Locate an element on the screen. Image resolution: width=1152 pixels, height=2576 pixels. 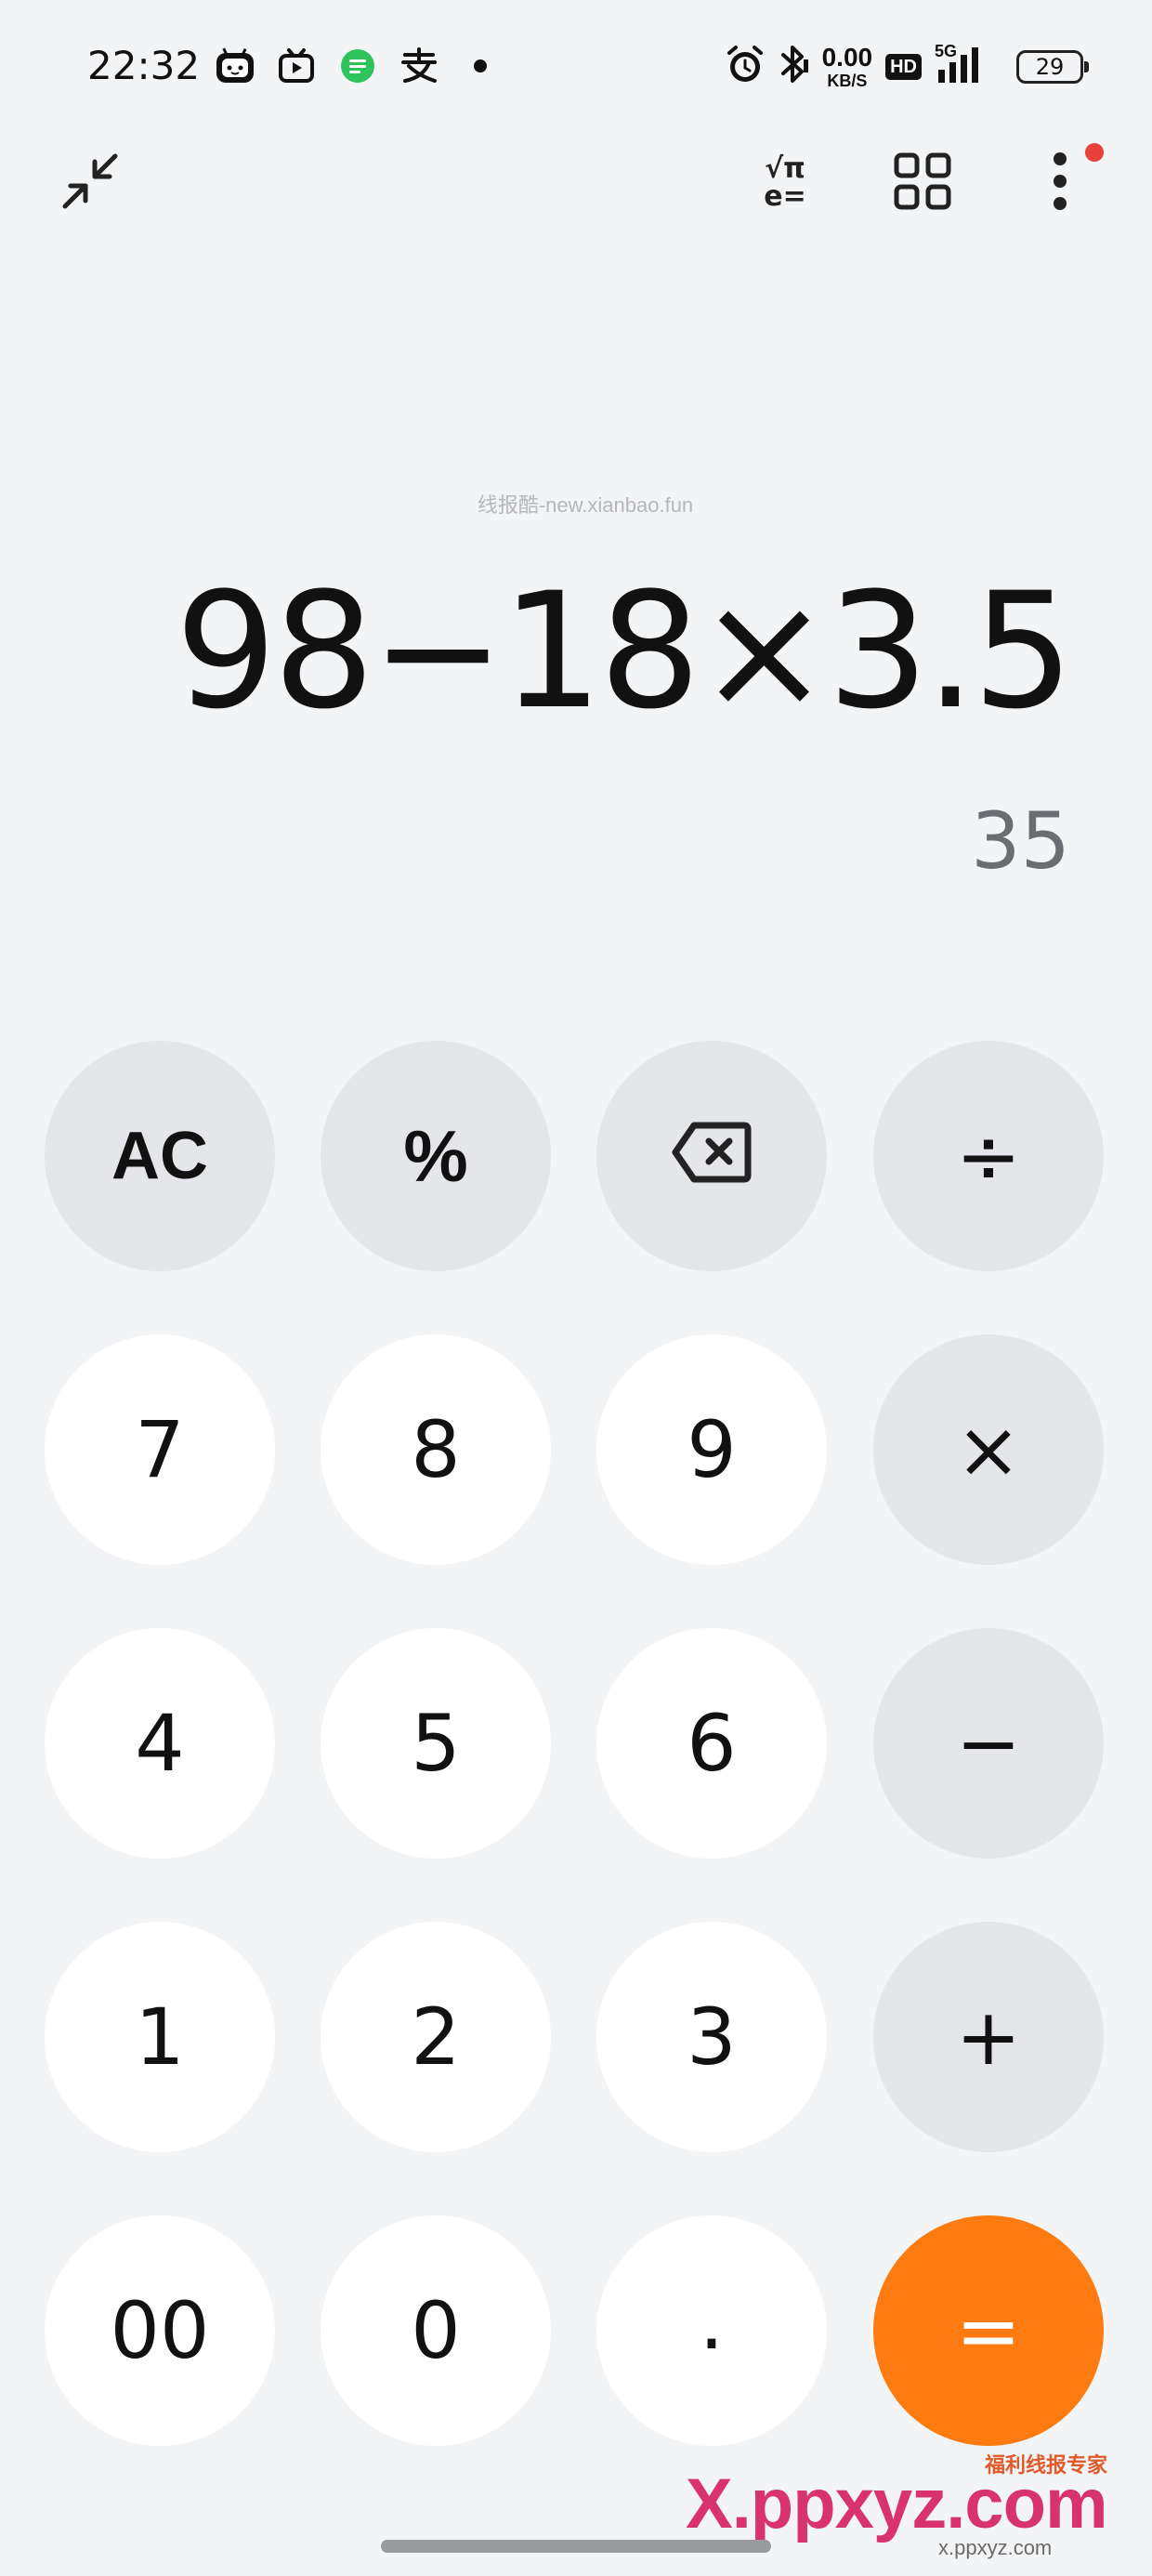
notification-badge is located at coordinates (1094, 152).